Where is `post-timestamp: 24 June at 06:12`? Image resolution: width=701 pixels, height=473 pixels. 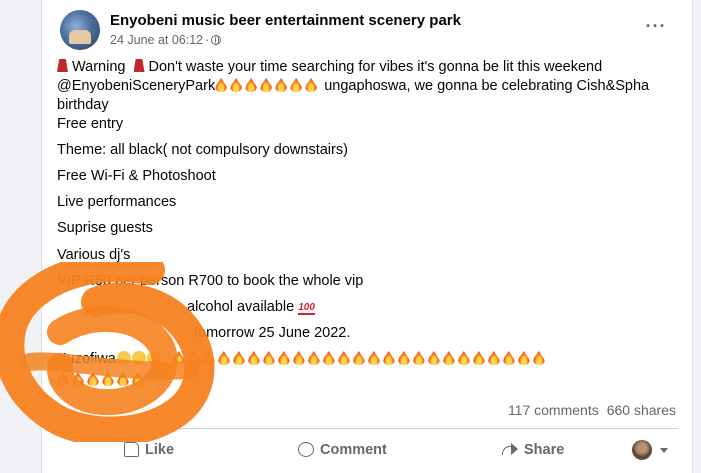
post-timestamp: 24 June at 06:12 is located at coordinates (156, 40).